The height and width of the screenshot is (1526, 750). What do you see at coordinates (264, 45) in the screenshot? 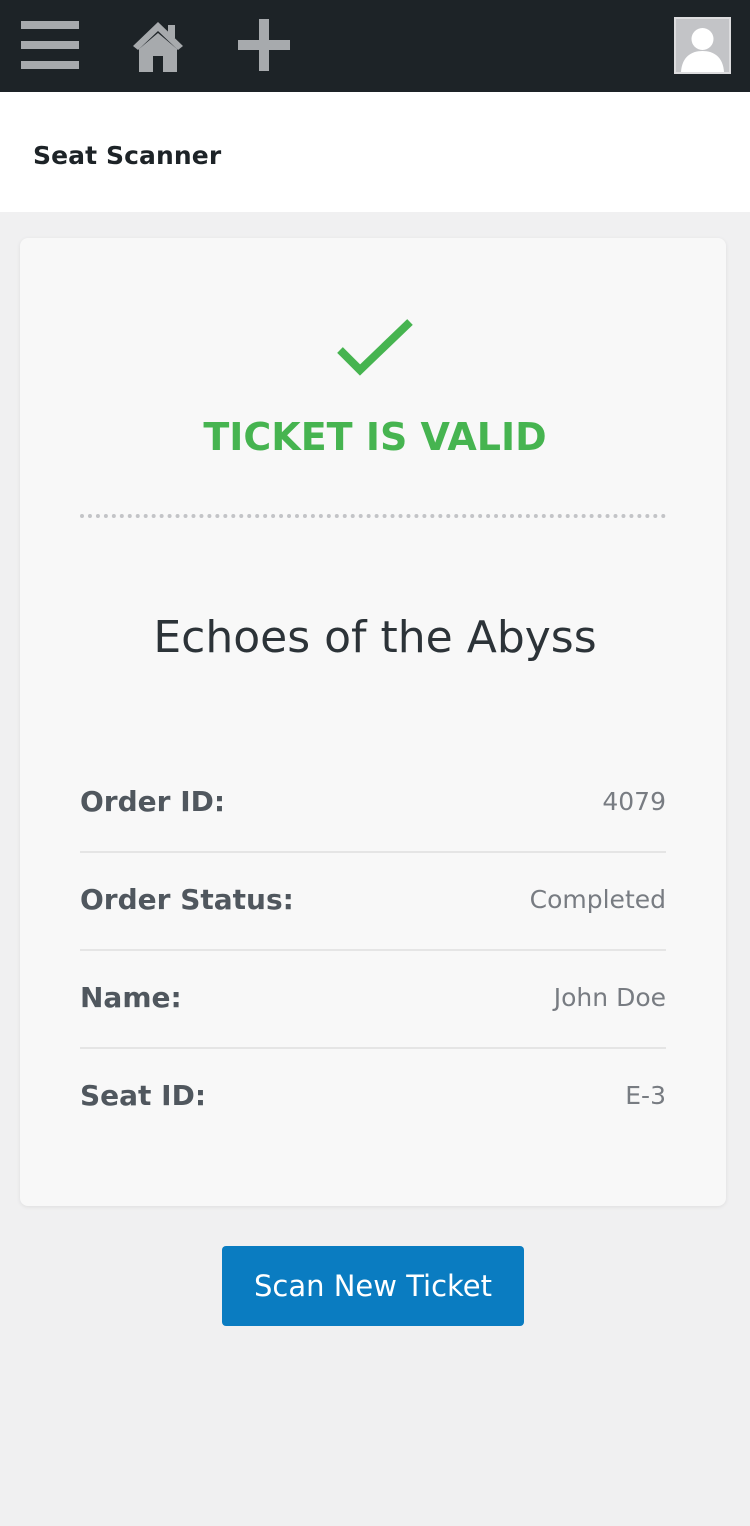
I see `plus-icon` at bounding box center [264, 45].